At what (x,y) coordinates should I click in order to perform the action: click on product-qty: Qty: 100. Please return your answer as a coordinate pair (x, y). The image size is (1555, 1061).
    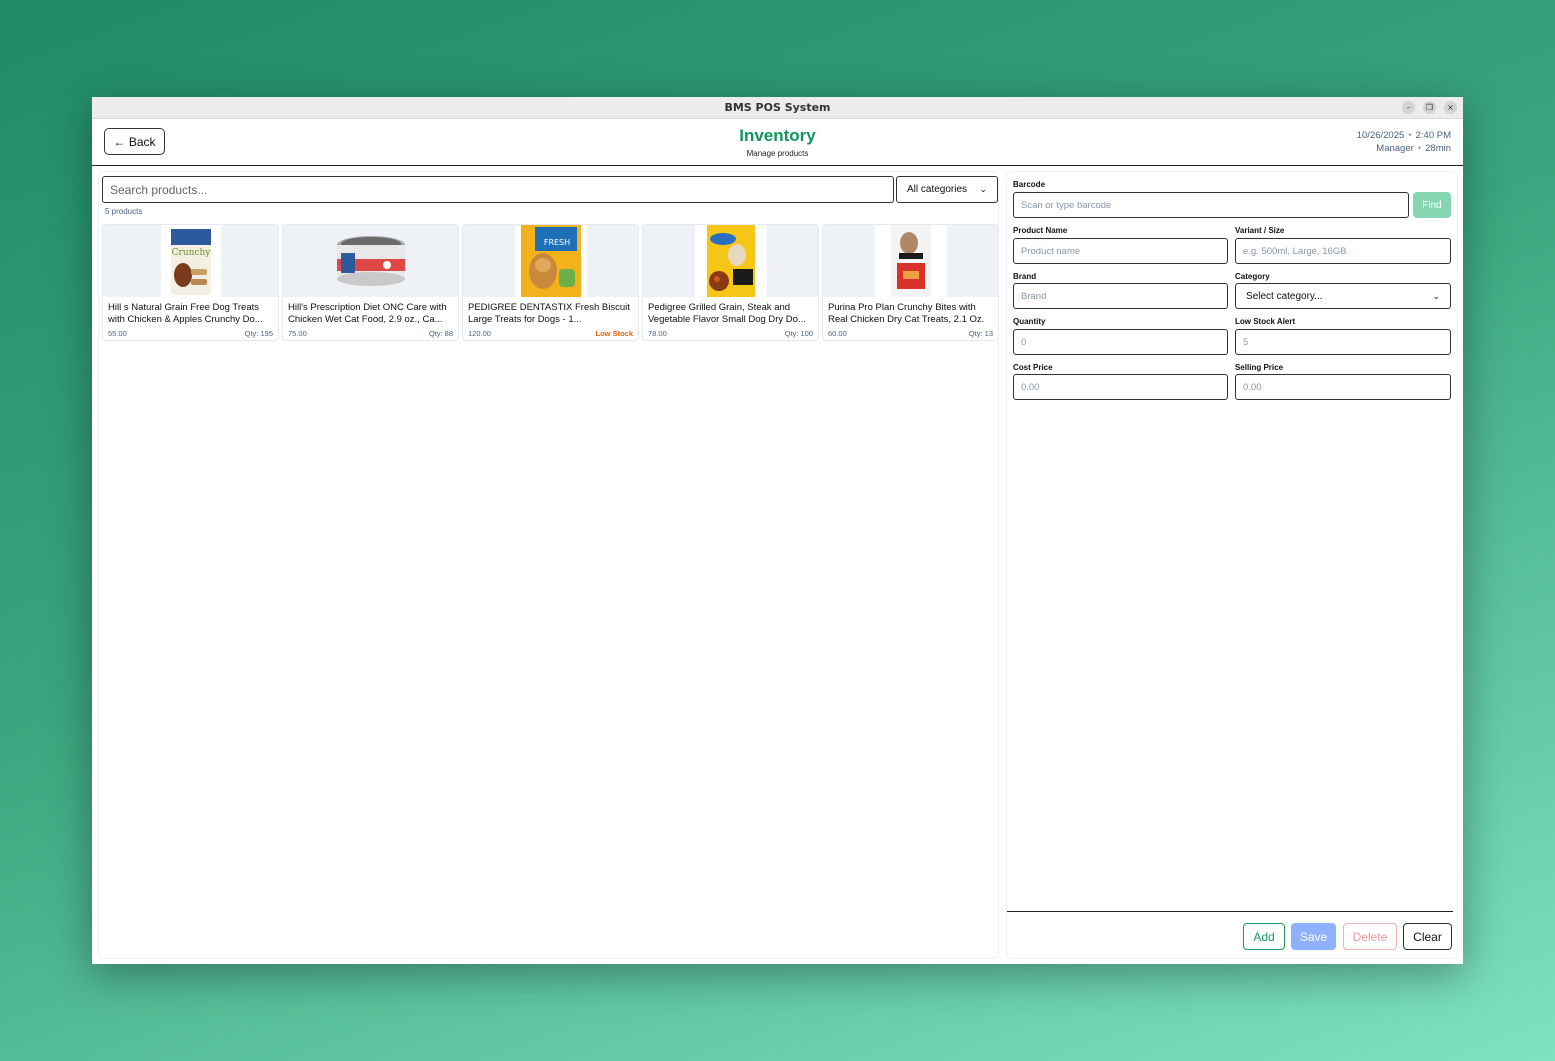
    Looking at the image, I should click on (798, 333).